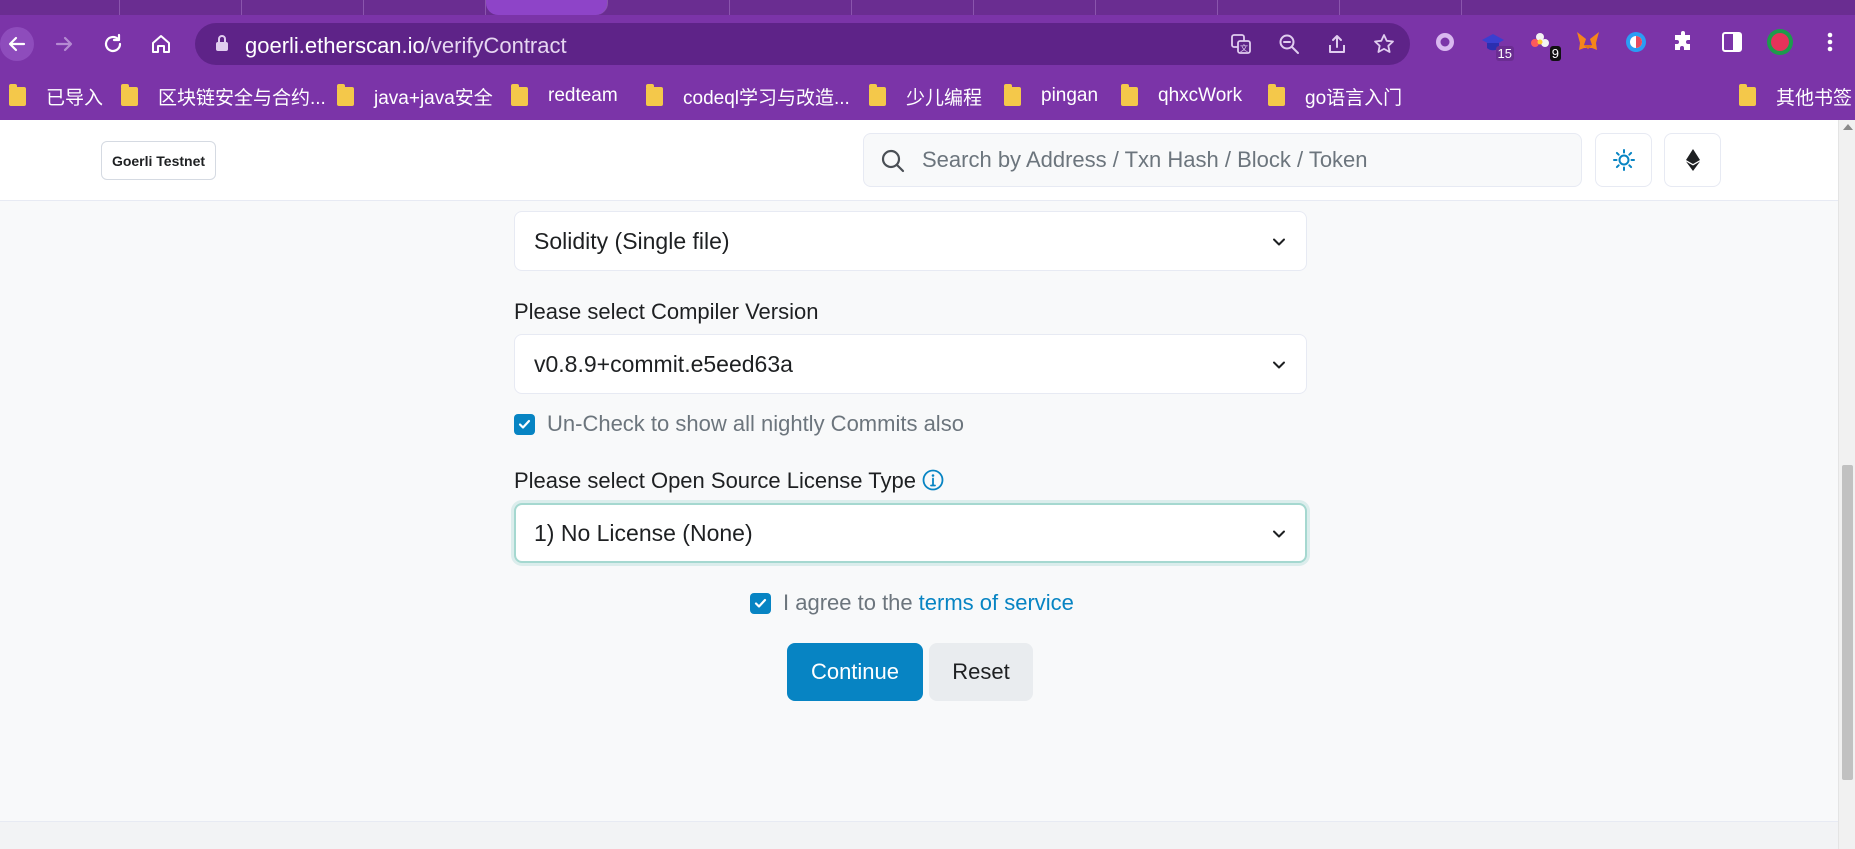  Describe the element at coordinates (1354, 98) in the screenshot. I see `bookmark-label: go语言入门` at that location.